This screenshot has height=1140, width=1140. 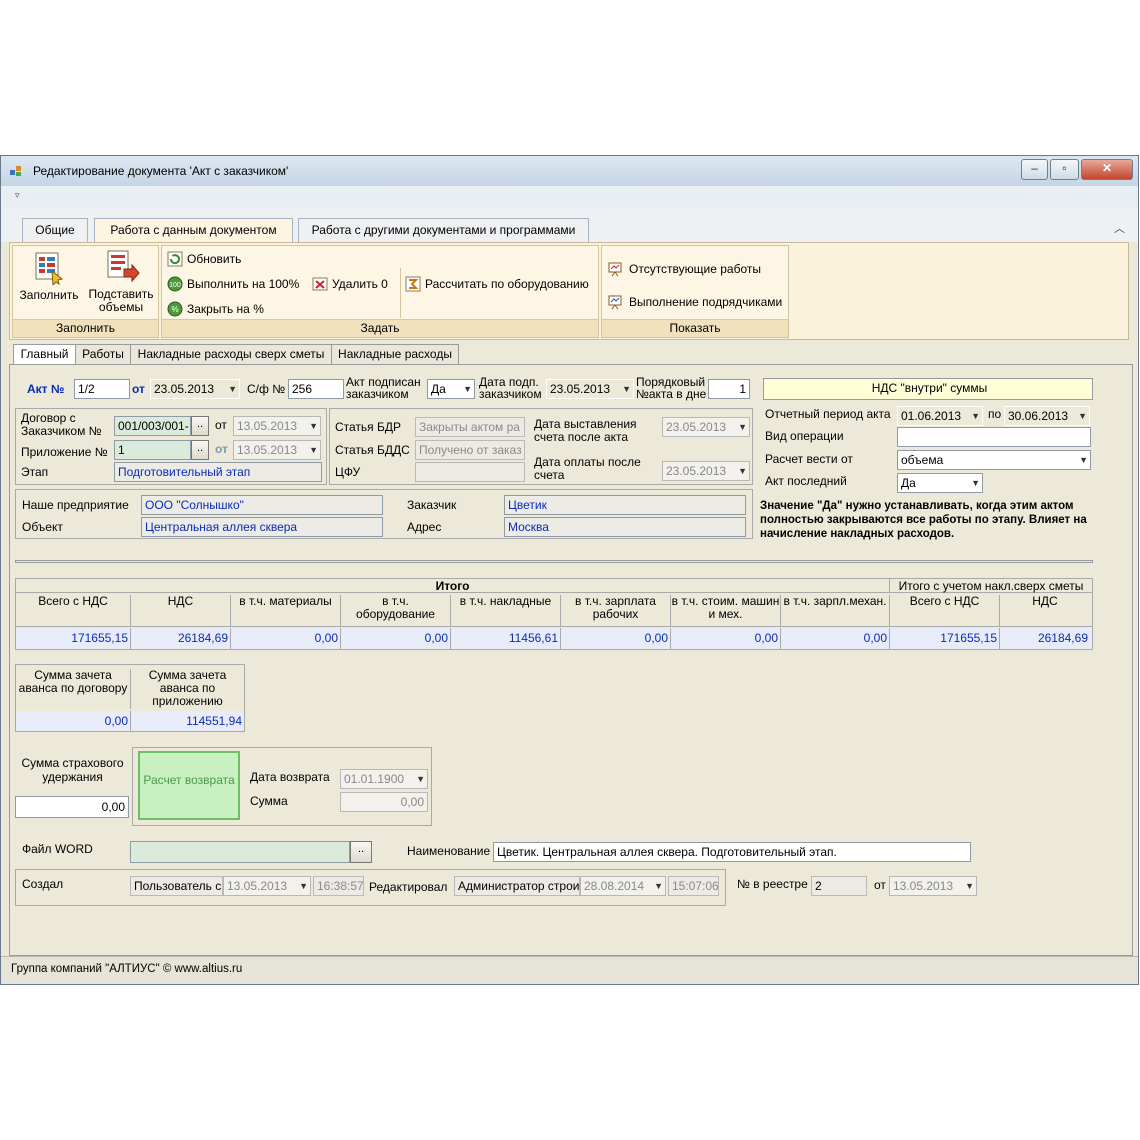 I want to click on totals-header-cell: в т.ч. материалы, so click(x=286, y=611).